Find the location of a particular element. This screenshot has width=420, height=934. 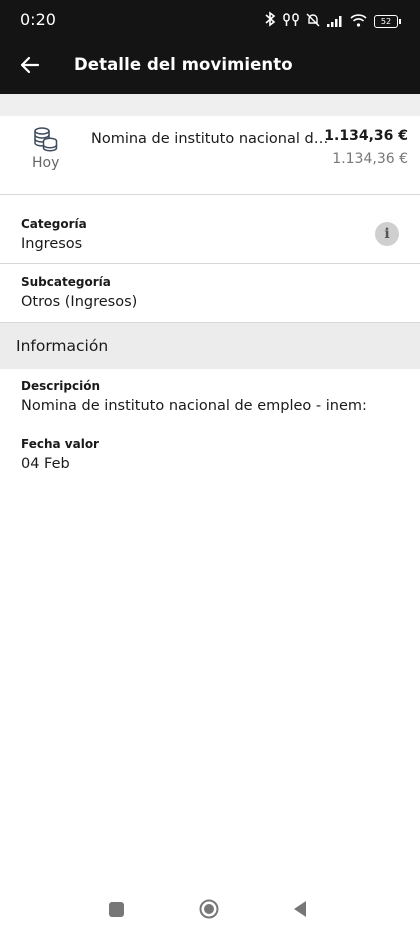

app-bar: Detalle del movimiento is located at coordinates (210, 67).